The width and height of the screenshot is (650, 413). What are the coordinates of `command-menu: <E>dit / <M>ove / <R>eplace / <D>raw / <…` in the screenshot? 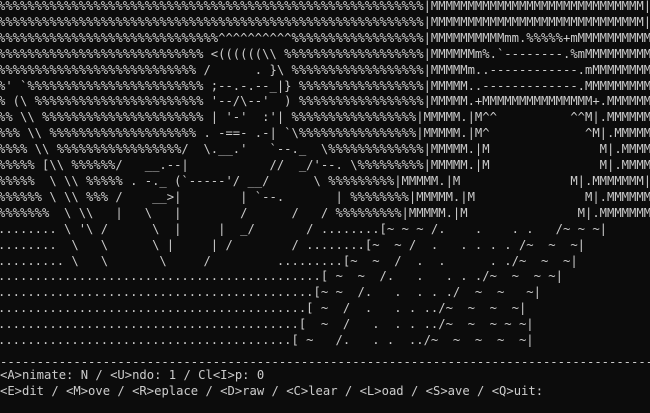 It's located at (271, 392).